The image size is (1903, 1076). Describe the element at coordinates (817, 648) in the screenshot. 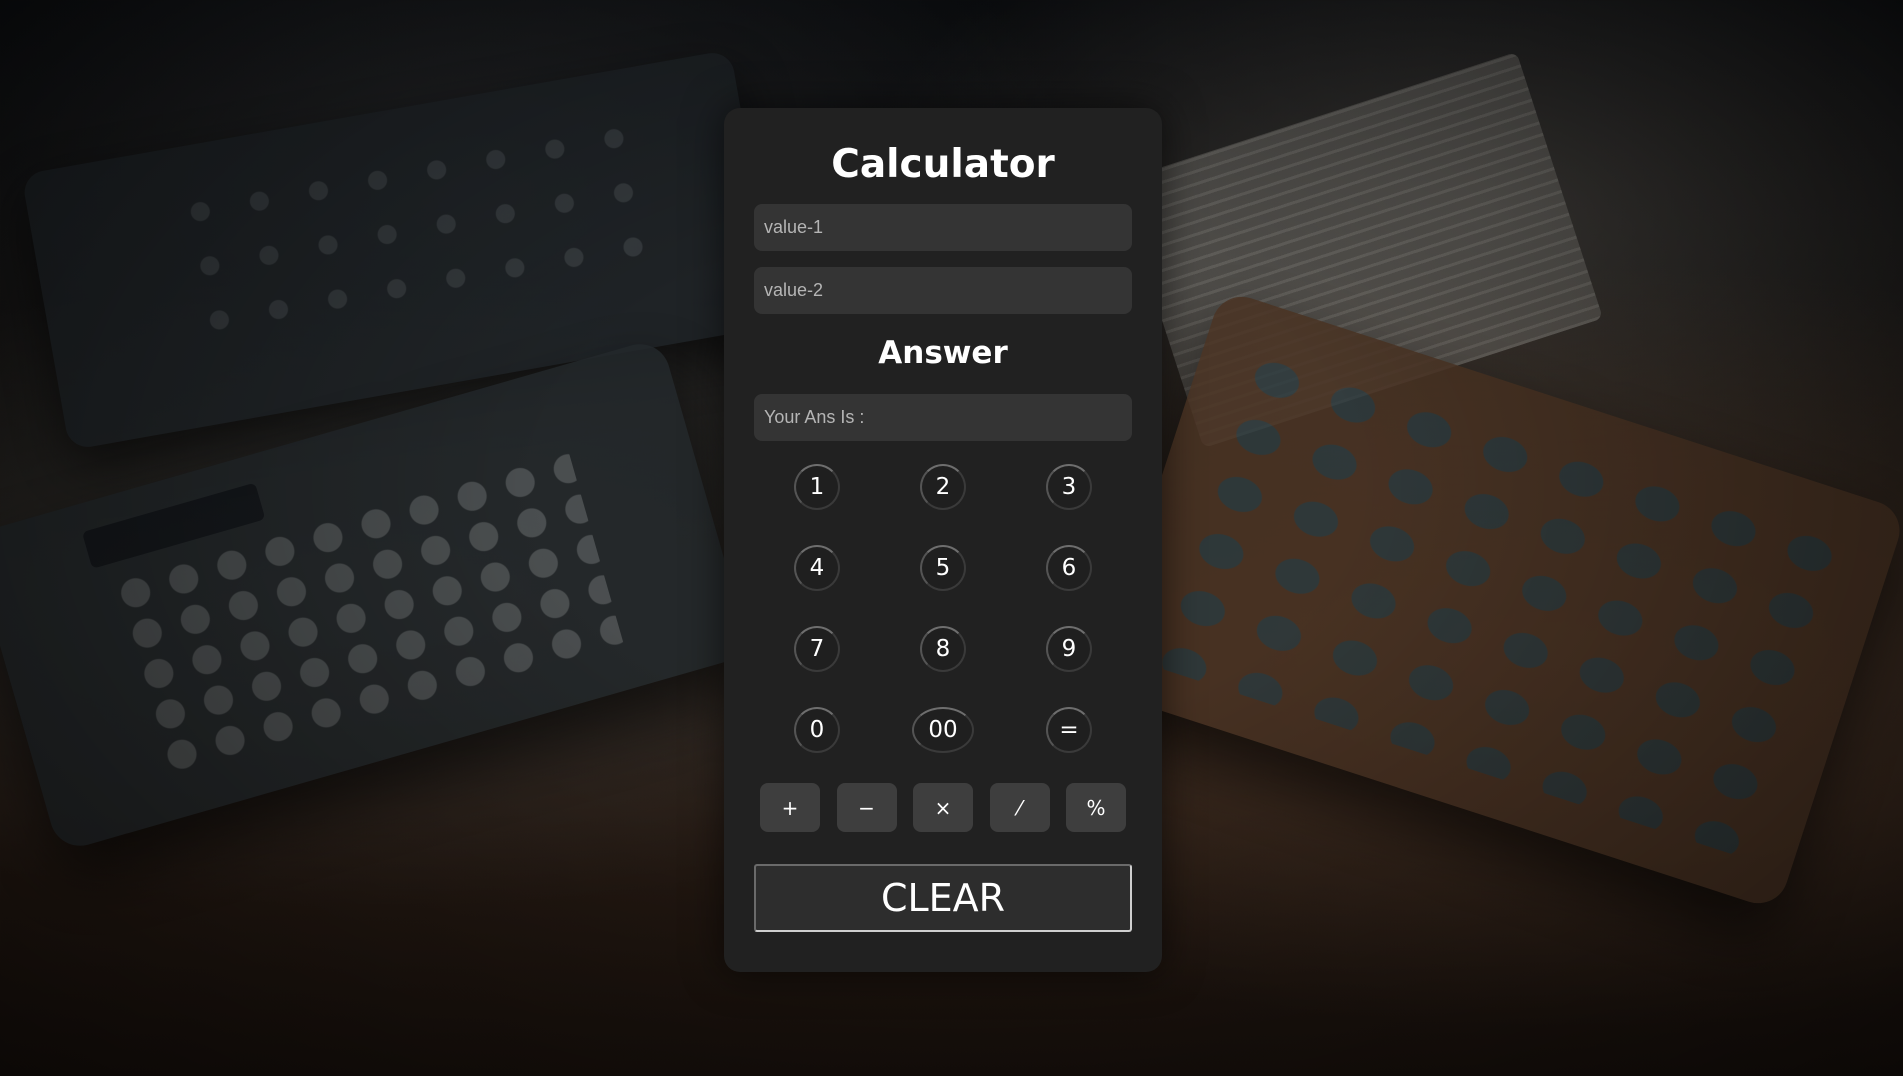

I see `digit-7-button: 7` at that location.